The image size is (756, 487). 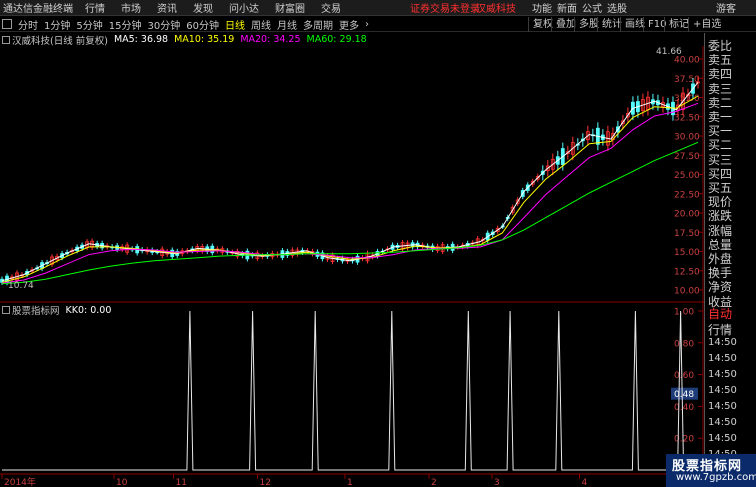 I want to click on period-1min: 1分钟, so click(x=57, y=24).